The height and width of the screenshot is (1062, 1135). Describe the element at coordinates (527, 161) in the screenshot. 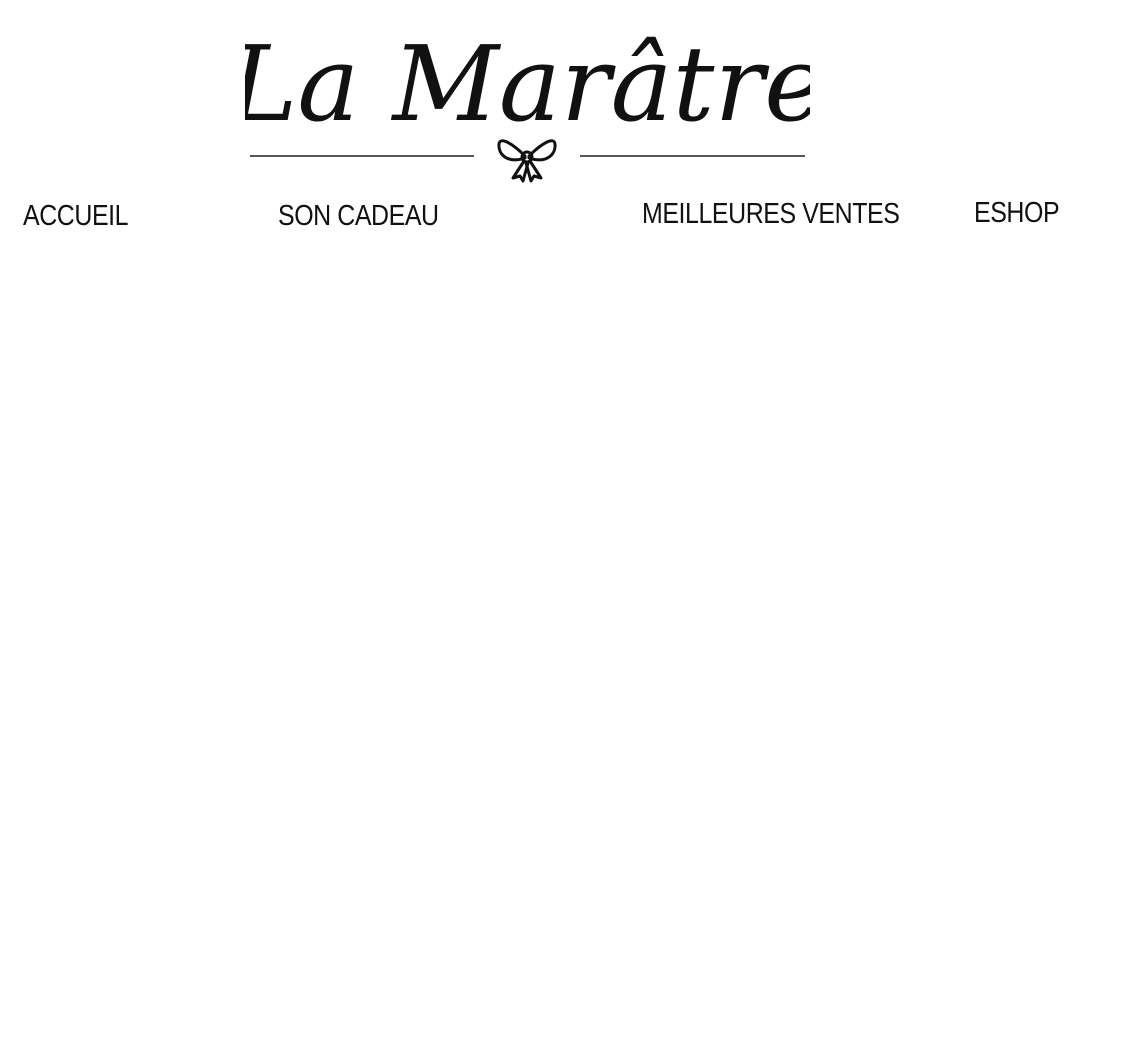

I see `bow-icon` at that location.